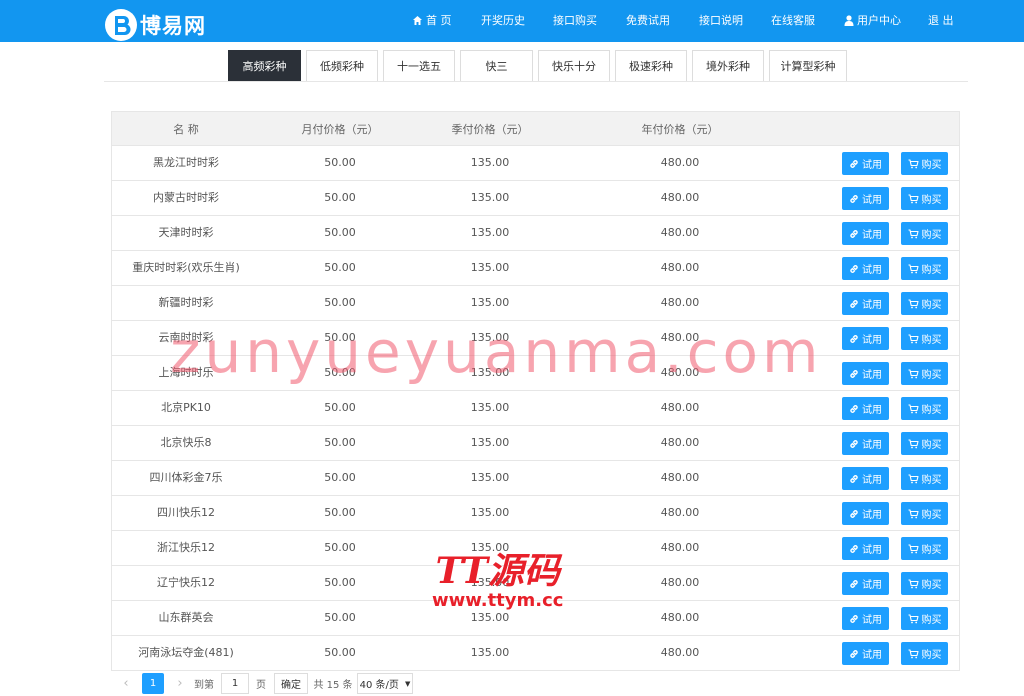  Describe the element at coordinates (291, 683) in the screenshot. I see `confirm-page-button: 确定` at that location.